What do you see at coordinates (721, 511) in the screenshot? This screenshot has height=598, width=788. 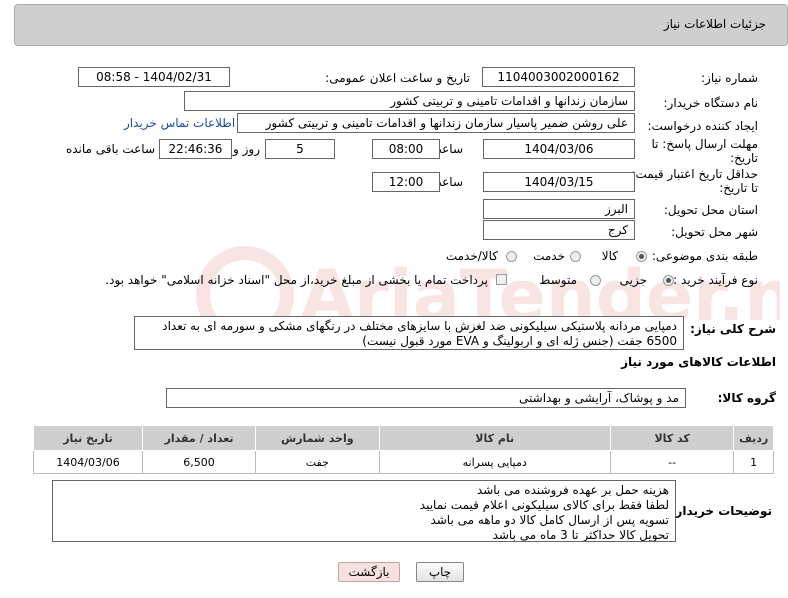 I see `buyer-notes-label: توضیحات خریدار:` at bounding box center [721, 511].